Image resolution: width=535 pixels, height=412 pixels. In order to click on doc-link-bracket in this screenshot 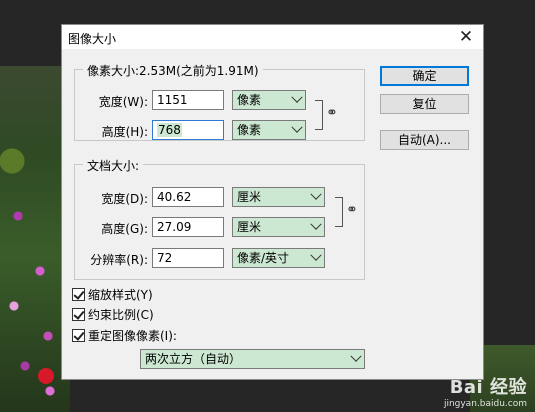, I will do `click(339, 212)`.